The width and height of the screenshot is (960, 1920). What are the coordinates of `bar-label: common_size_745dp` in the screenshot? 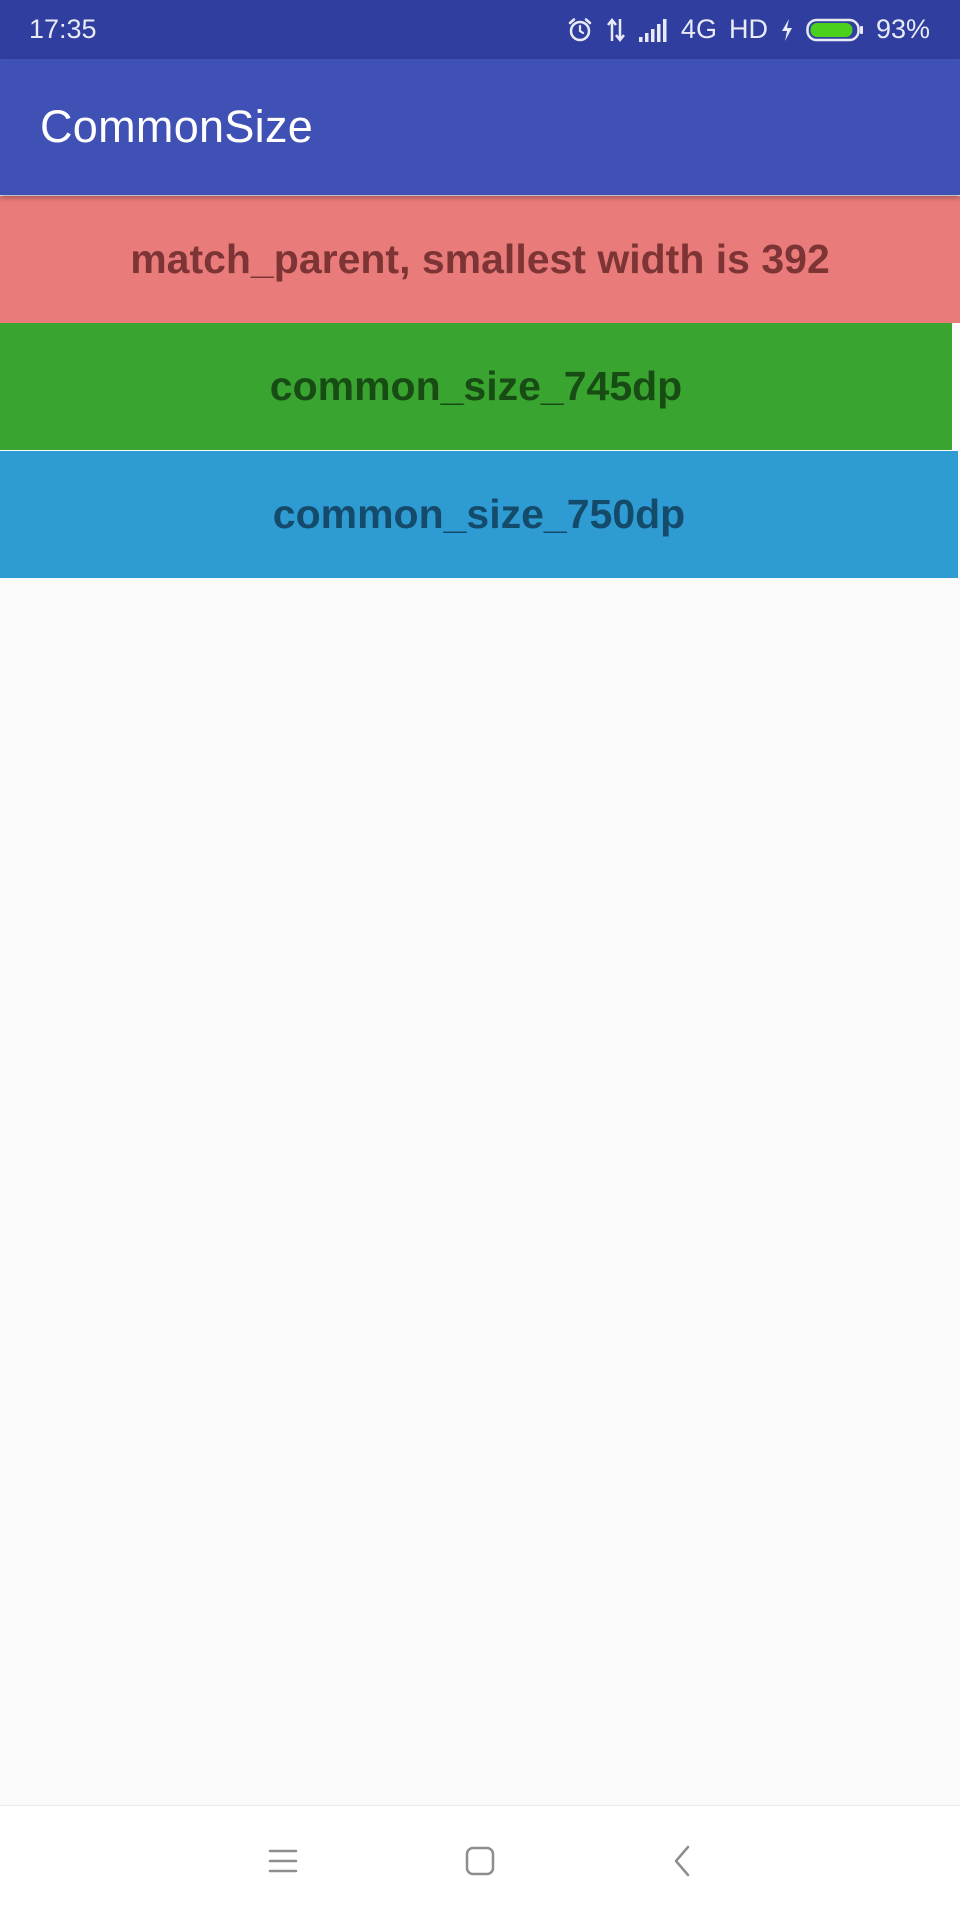 It's located at (476, 386).